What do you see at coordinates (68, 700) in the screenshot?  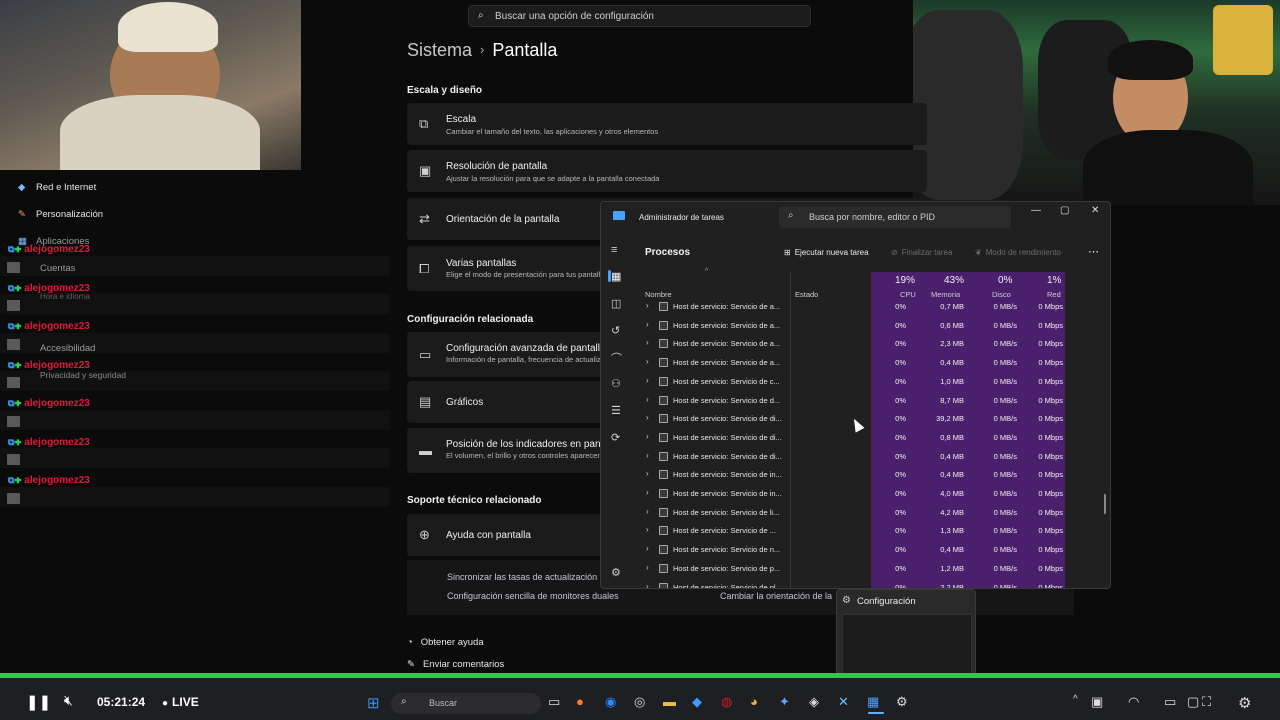 I see `muted-speaker-icon: 🔇︎` at bounding box center [68, 700].